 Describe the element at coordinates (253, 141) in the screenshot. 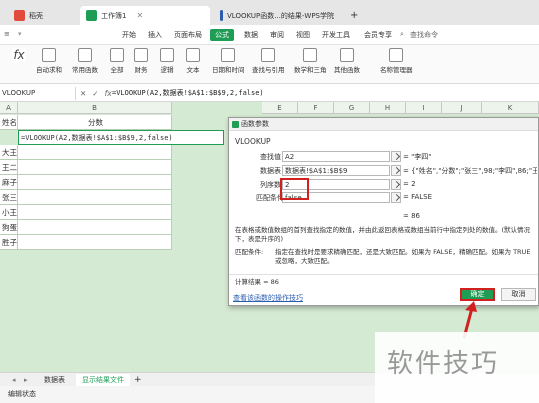

I see `function-name: VLOOKUP` at that location.